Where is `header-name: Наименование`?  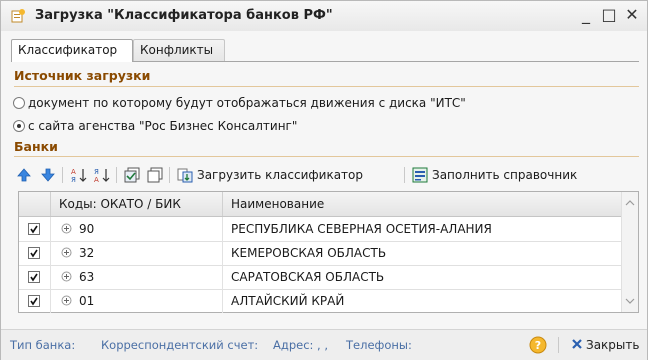 header-name: Наименование is located at coordinates (422, 204).